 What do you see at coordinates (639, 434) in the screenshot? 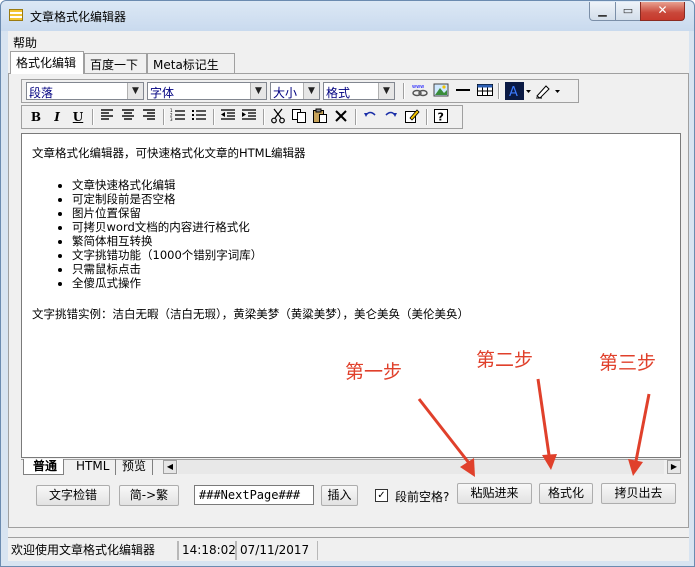
I see `arrow-step3-icon` at bounding box center [639, 434].